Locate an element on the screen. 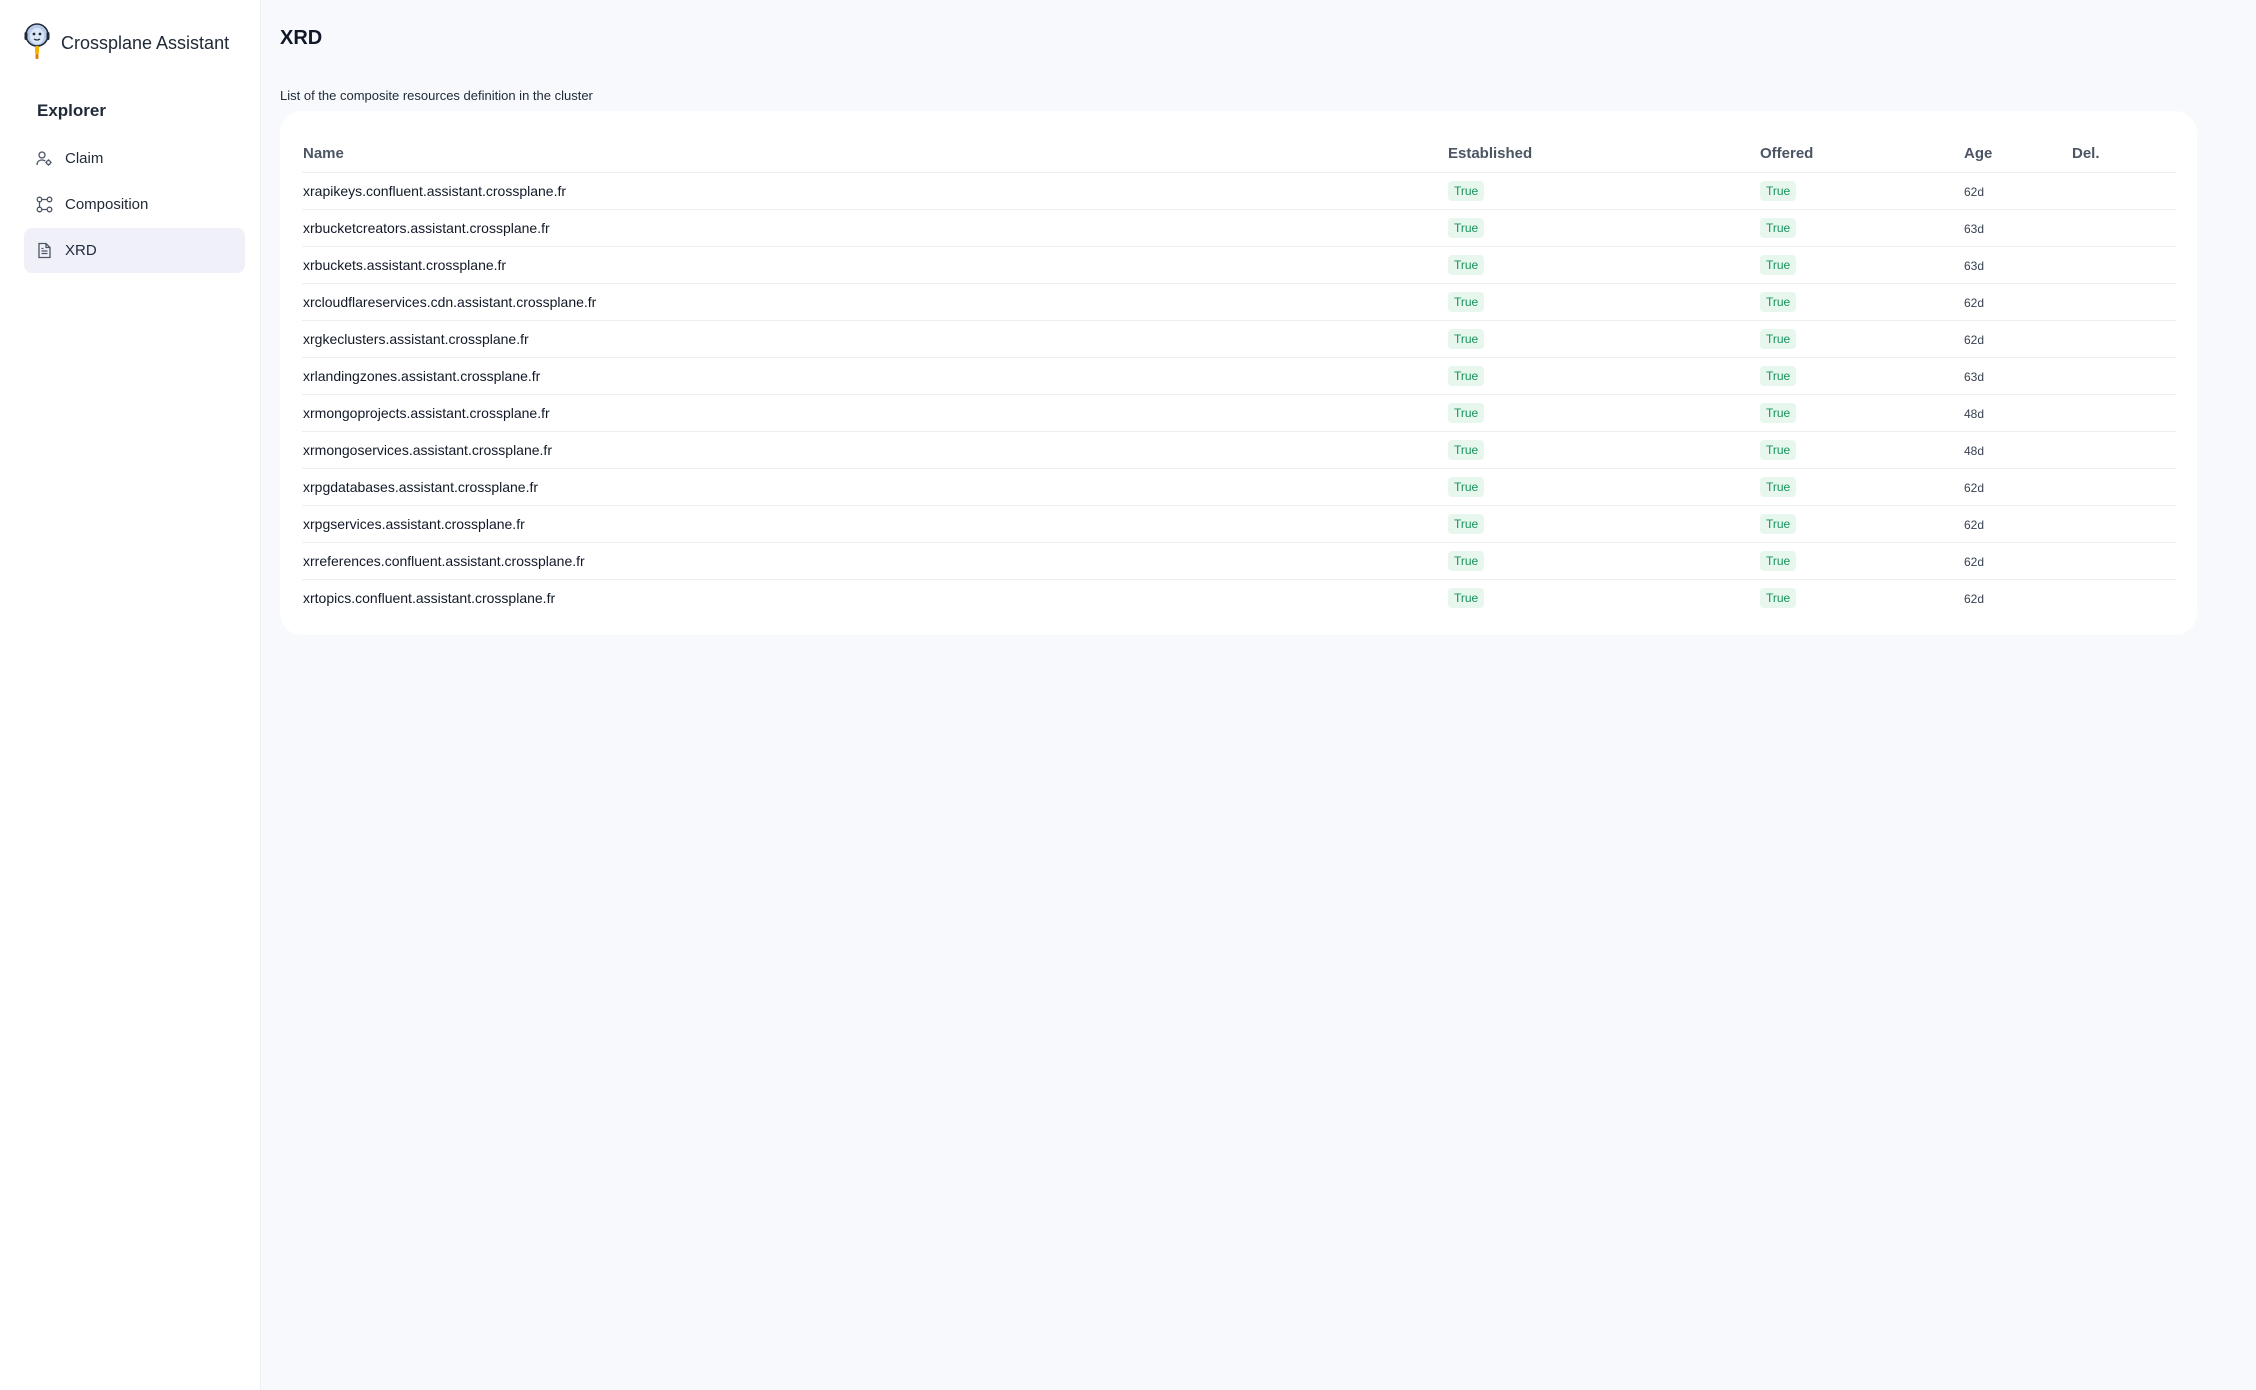 This screenshot has height=1390, width=2256. xrd-name: xrpgdatabases.assistant.crossplane.fr is located at coordinates (420, 487).